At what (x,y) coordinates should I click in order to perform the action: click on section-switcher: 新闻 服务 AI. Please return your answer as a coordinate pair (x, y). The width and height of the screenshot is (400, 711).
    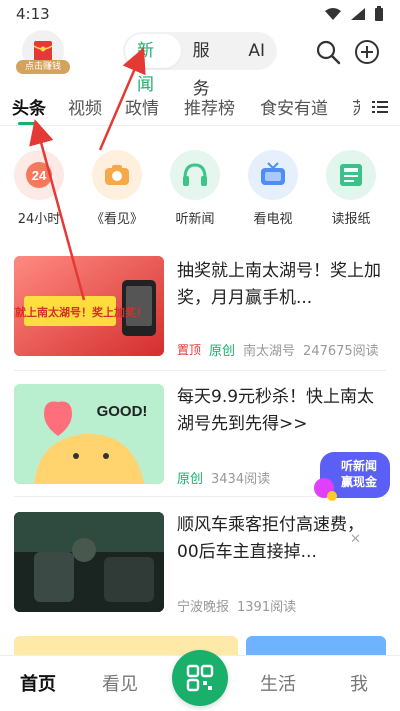
    Looking at the image, I should click on (200, 65).